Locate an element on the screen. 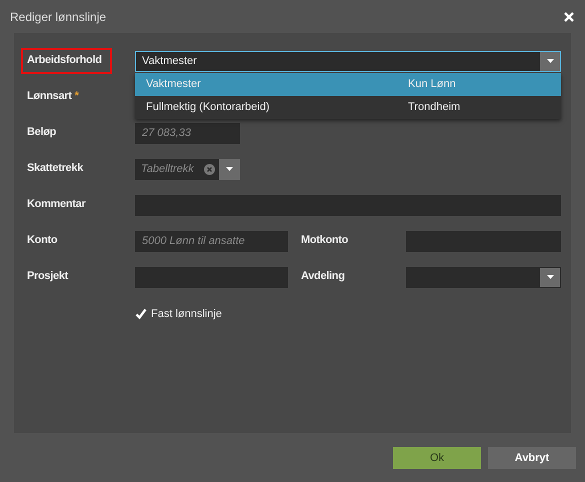  field-label: Avdeling is located at coordinates (323, 276).